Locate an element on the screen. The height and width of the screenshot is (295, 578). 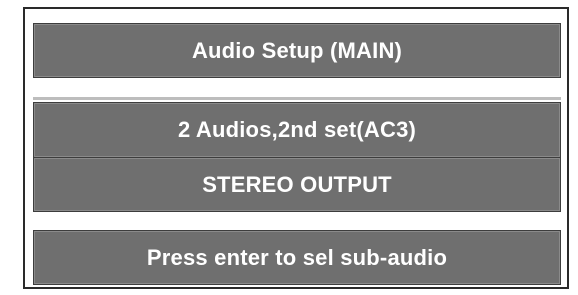
menu-title: Audio Setup (MAIN) is located at coordinates (297, 50).